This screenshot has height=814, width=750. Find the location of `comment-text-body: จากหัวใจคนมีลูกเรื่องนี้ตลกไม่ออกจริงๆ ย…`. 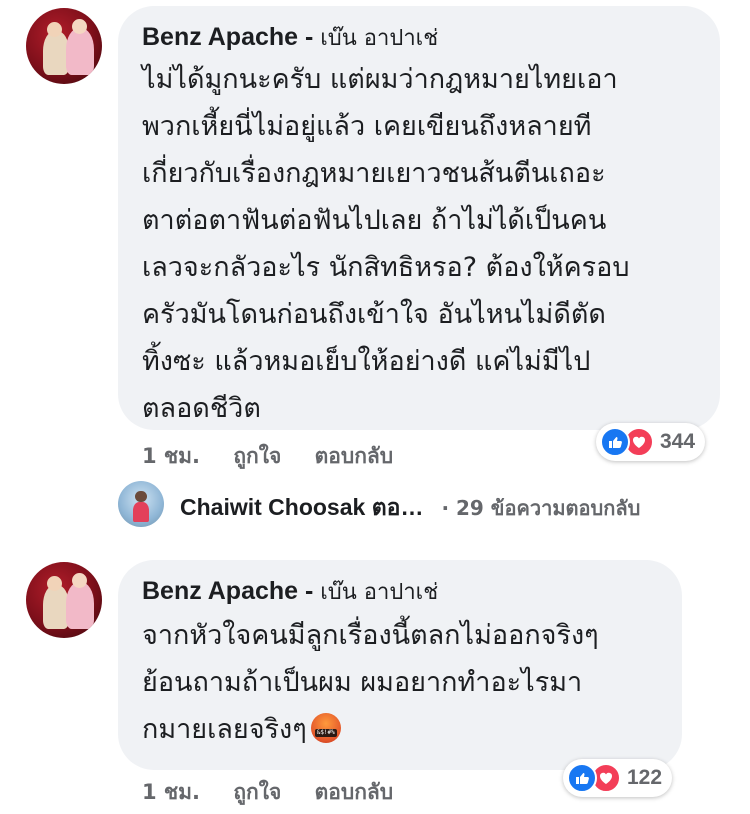

comment-text-body: จากหัวใจคนมีลูกเรื่องนี้ตลกไม่ออกจริงๆ ย… is located at coordinates (370, 682).